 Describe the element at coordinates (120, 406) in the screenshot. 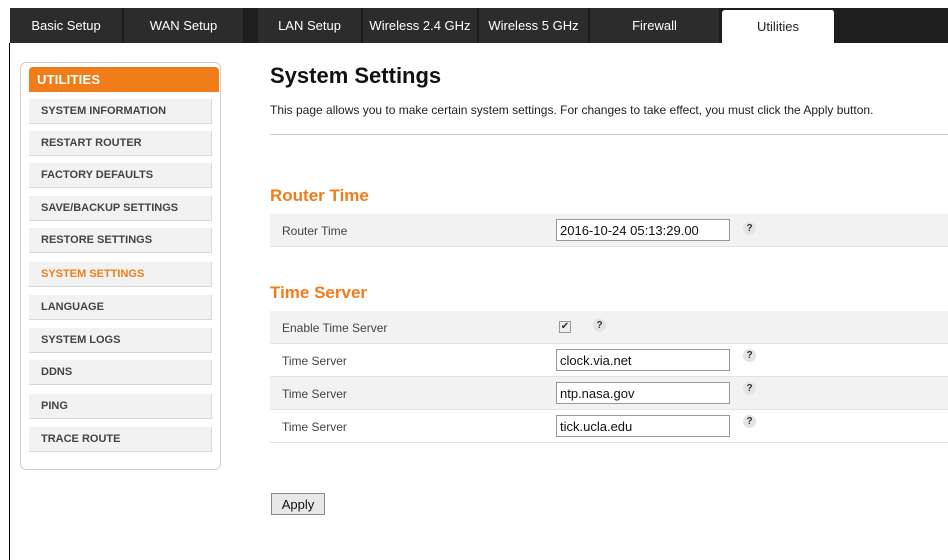

I see `sidebar-item-ping: PING` at that location.